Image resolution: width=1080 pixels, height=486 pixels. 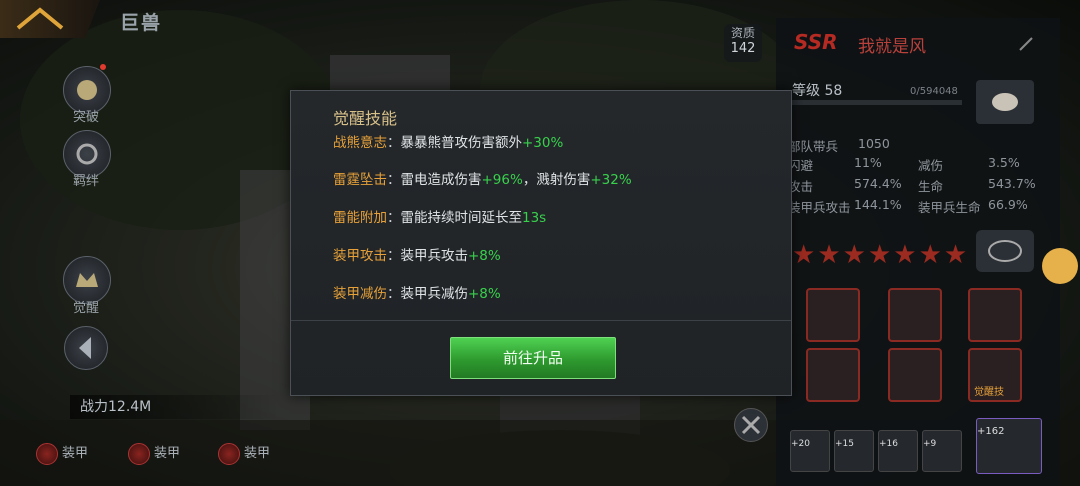 I want to click on skill-button, so click(x=1005, y=251).